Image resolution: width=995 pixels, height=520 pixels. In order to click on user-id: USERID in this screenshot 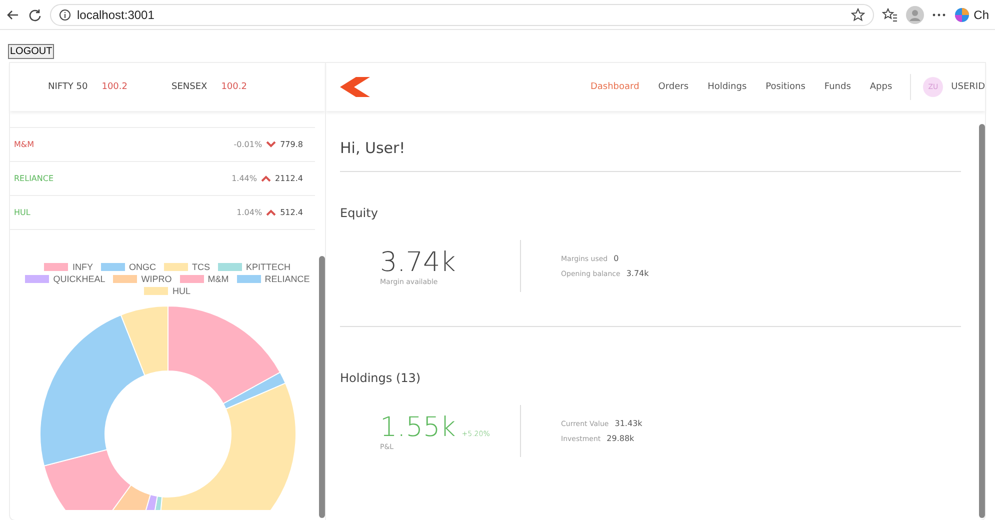, I will do `click(968, 87)`.